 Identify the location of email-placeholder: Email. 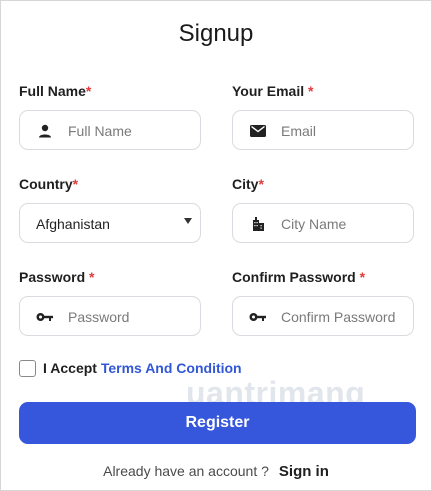
(299, 131).